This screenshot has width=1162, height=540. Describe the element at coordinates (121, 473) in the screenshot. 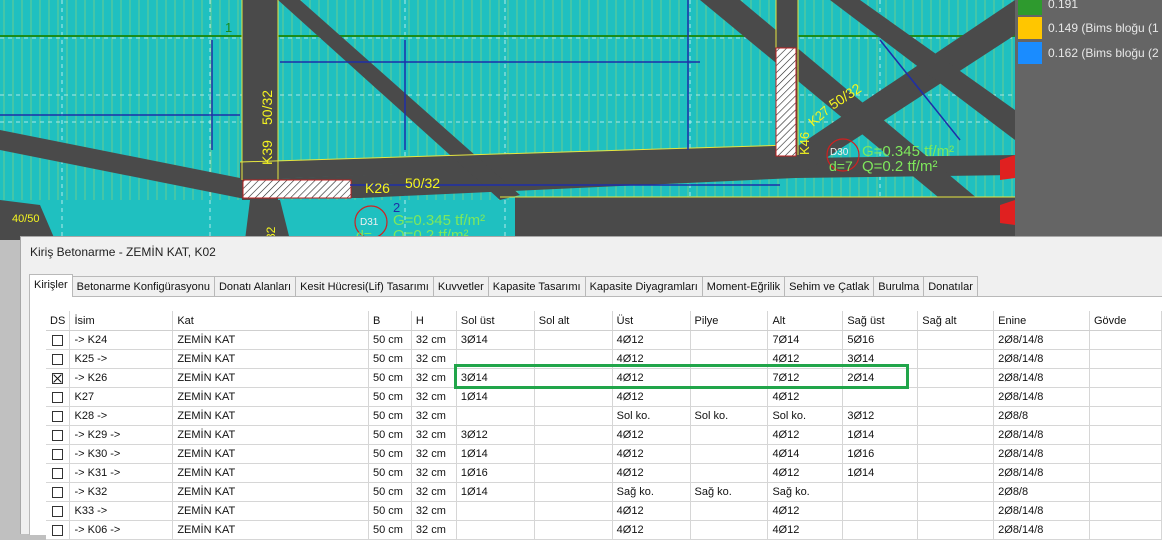

I see `beam-name-cell: -> K31 ->` at that location.